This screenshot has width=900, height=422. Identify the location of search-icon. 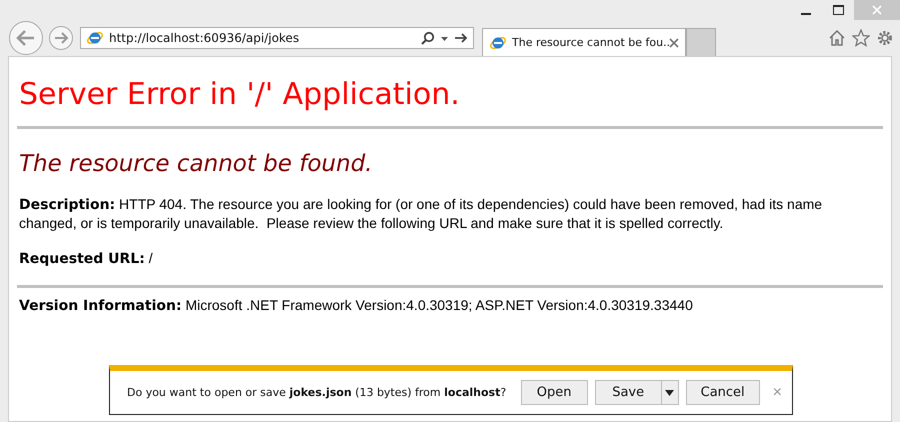
(428, 38).